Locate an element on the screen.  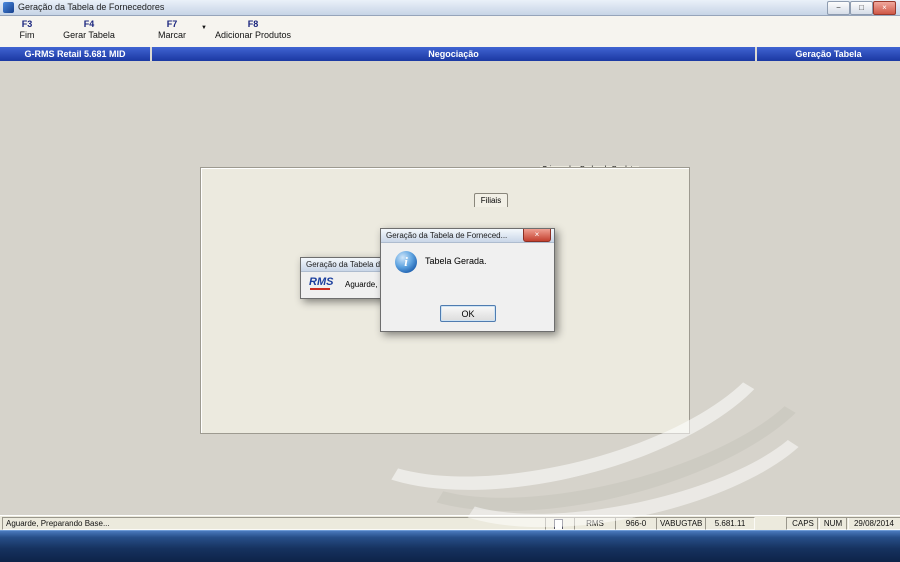
module-segment: Negociação is located at coordinates (453, 54).